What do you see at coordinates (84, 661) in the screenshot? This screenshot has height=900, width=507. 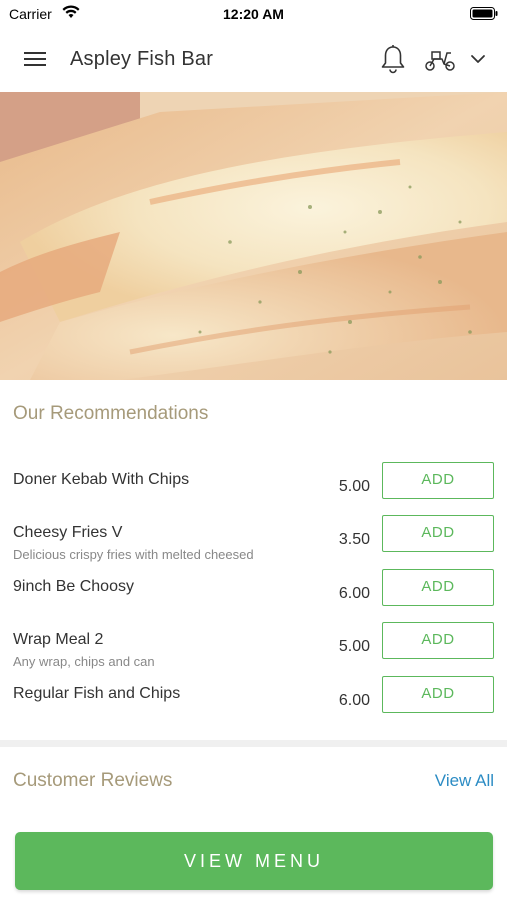 I see `item-description: Any wrap, chips and can` at bounding box center [84, 661].